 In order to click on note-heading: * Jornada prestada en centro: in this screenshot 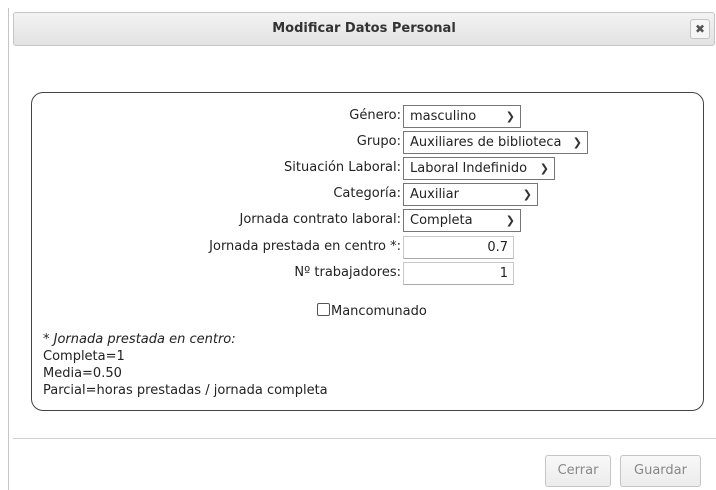, I will do `click(139, 339)`.